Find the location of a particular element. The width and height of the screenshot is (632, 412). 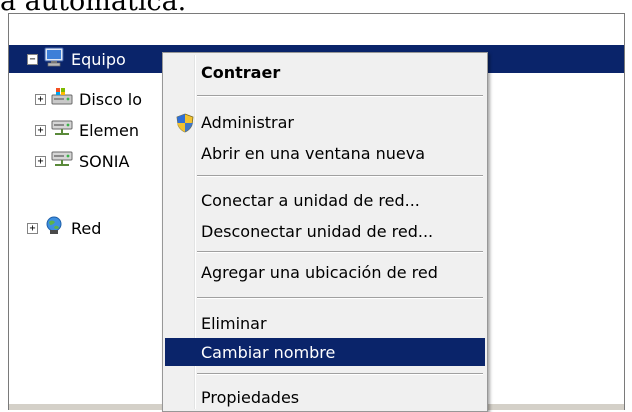

network-globe-icon is located at coordinates (54, 228).